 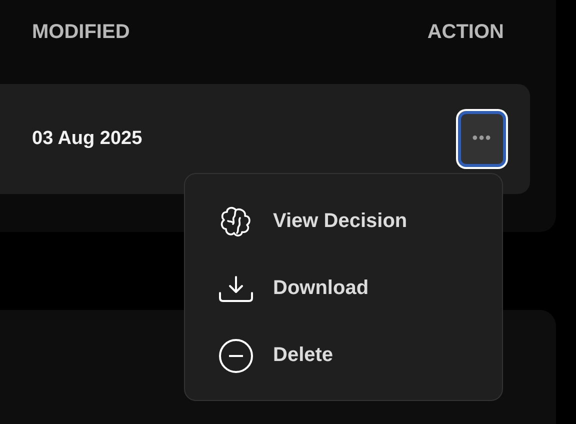 What do you see at coordinates (360, 221) in the screenshot?
I see `menu-item: View Decision` at bounding box center [360, 221].